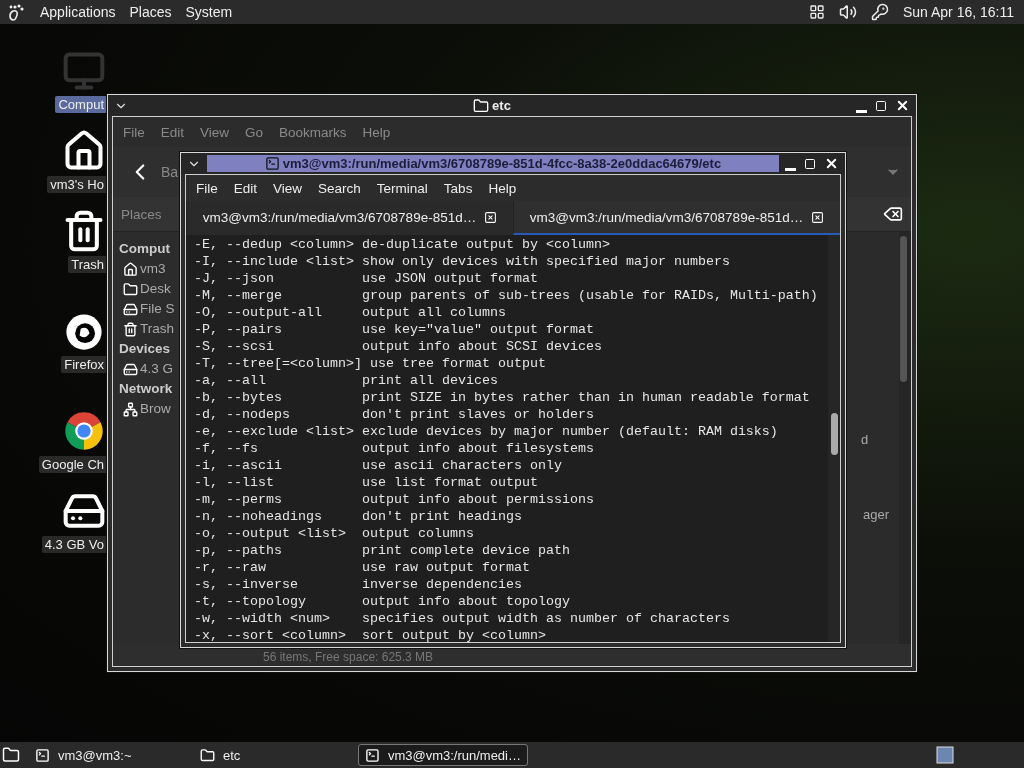 The image size is (1024, 768). Describe the element at coordinates (150, 12) in the screenshot. I see `panel-menu: Places` at that location.